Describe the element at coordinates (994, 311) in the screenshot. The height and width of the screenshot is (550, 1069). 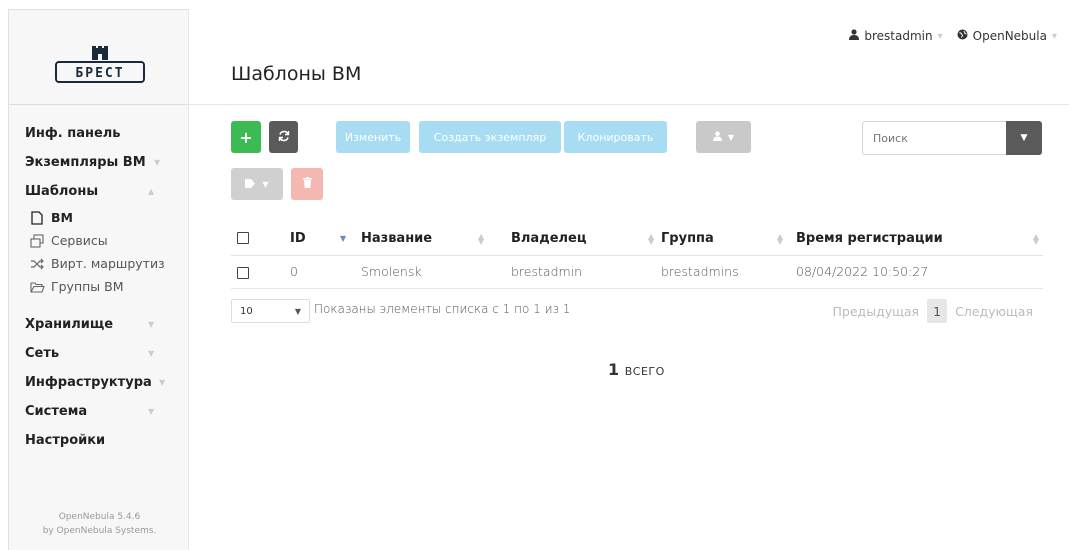
I see `next-page-button: Следующая` at that location.